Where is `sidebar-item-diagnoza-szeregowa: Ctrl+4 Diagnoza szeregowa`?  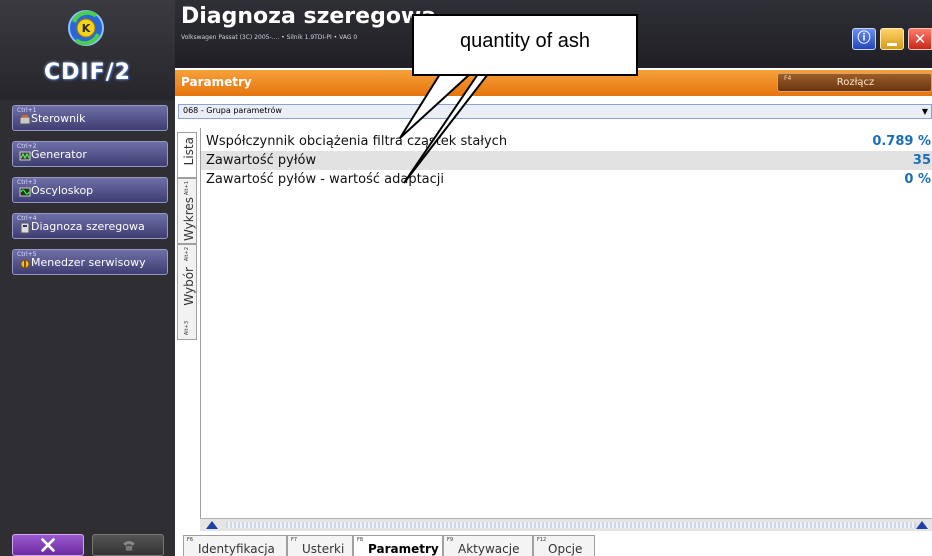 sidebar-item-diagnoza-szeregowa: Ctrl+4 Diagnoza szeregowa is located at coordinates (90, 226).